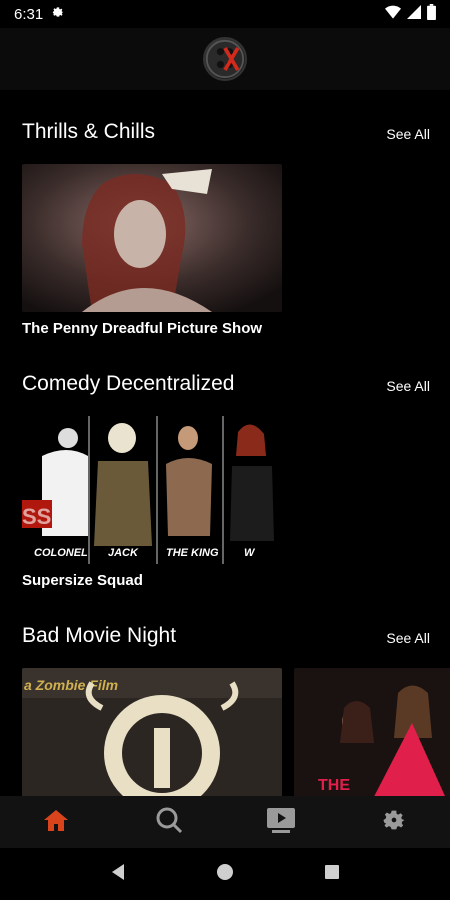 Image resolution: width=450 pixels, height=900 pixels. I want to click on poster-text-the: THE, so click(334, 785).